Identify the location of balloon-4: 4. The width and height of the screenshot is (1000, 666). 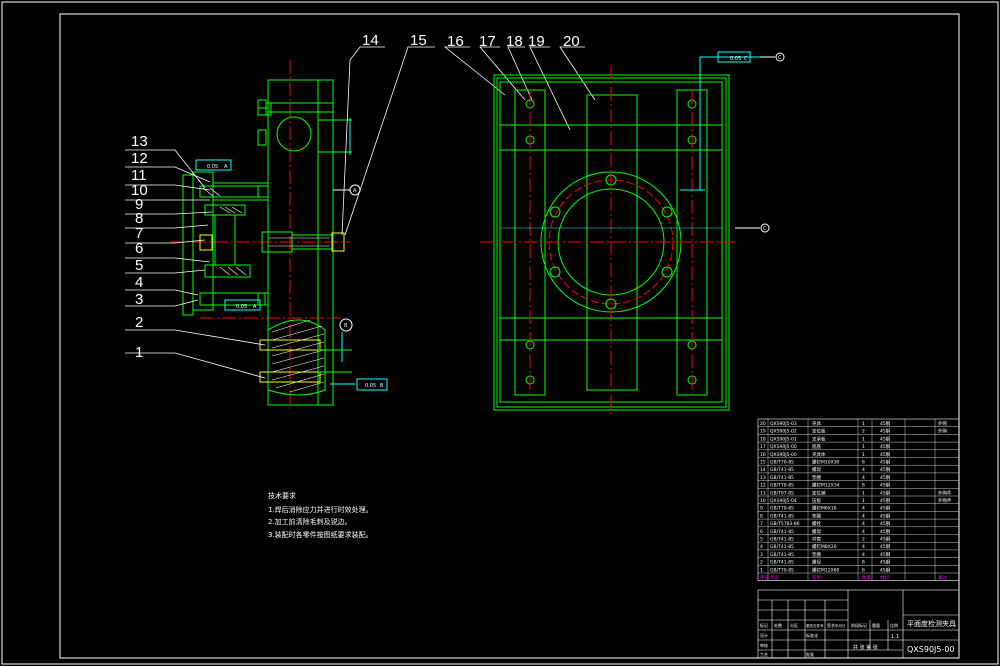
(139, 282).